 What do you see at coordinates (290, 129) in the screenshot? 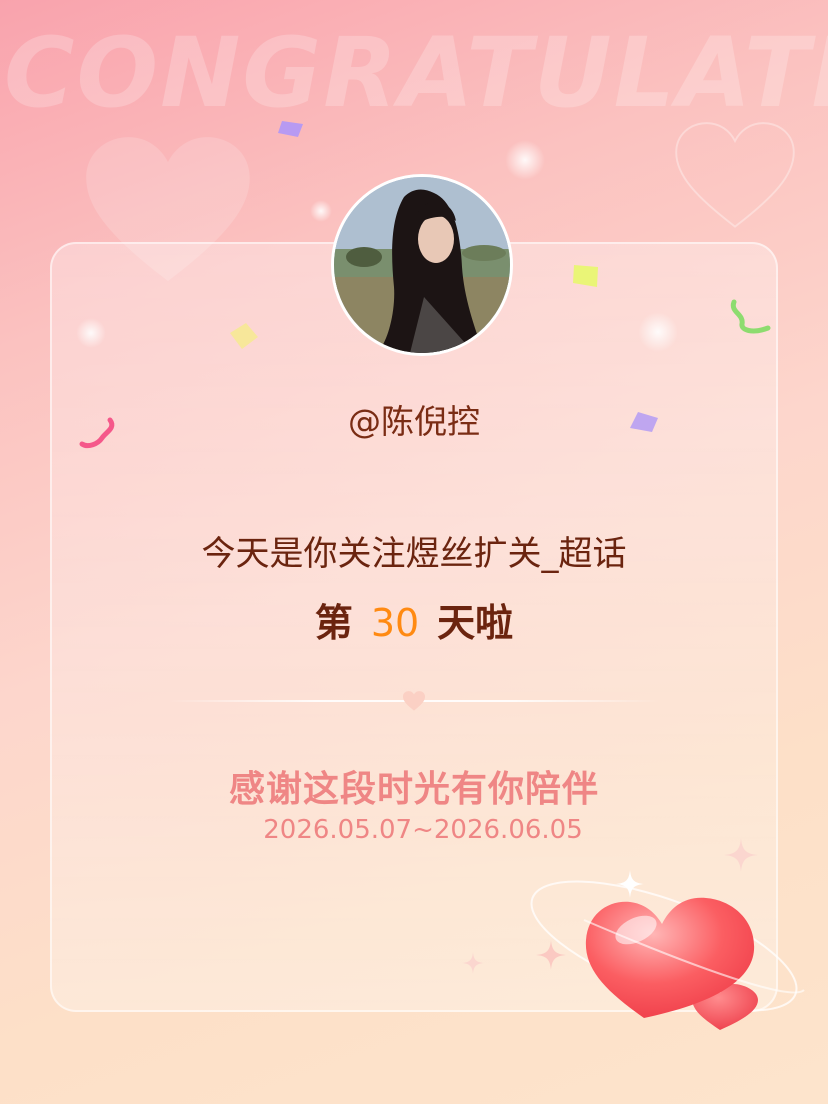
I see `confetti-icon-purple` at bounding box center [290, 129].